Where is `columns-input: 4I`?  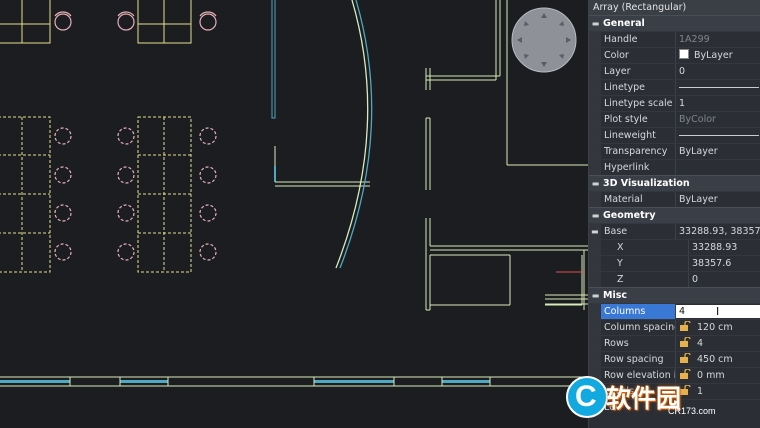 columns-input: 4I is located at coordinates (718, 311).